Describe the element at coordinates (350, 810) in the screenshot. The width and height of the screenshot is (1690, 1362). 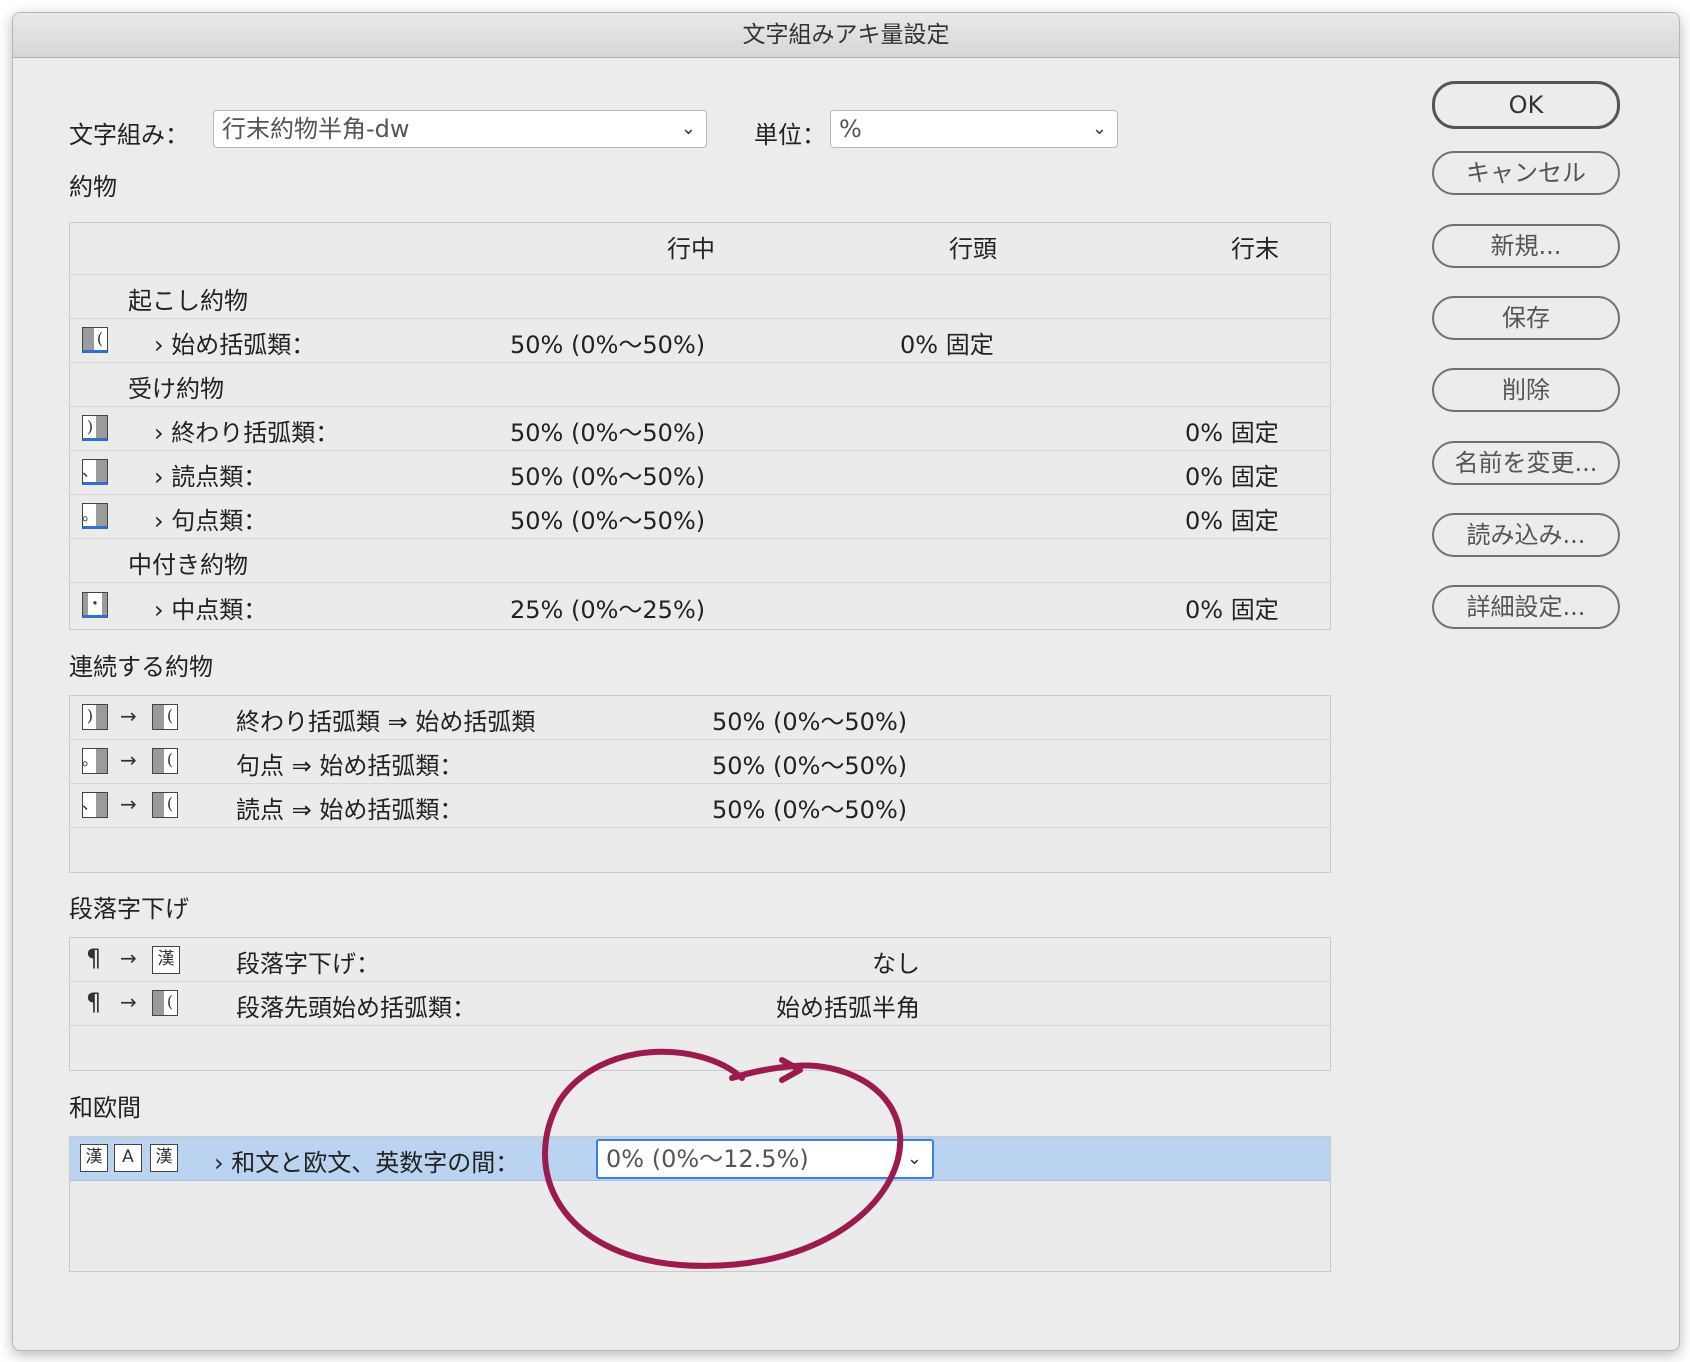
I see `row-label: 読点 ⇒ 始め括弧類：` at that location.